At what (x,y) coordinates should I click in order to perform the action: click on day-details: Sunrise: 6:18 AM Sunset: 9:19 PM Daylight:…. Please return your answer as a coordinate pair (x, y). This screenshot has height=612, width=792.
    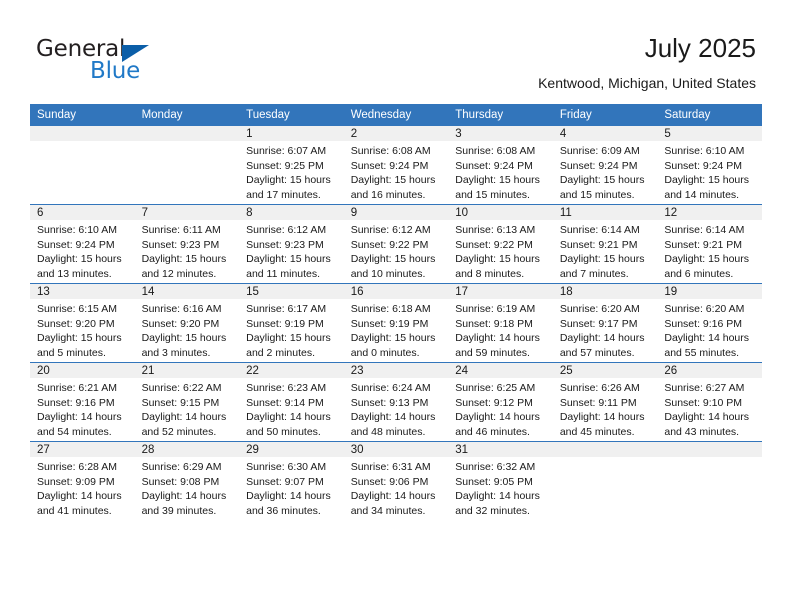
    Looking at the image, I should click on (396, 329).